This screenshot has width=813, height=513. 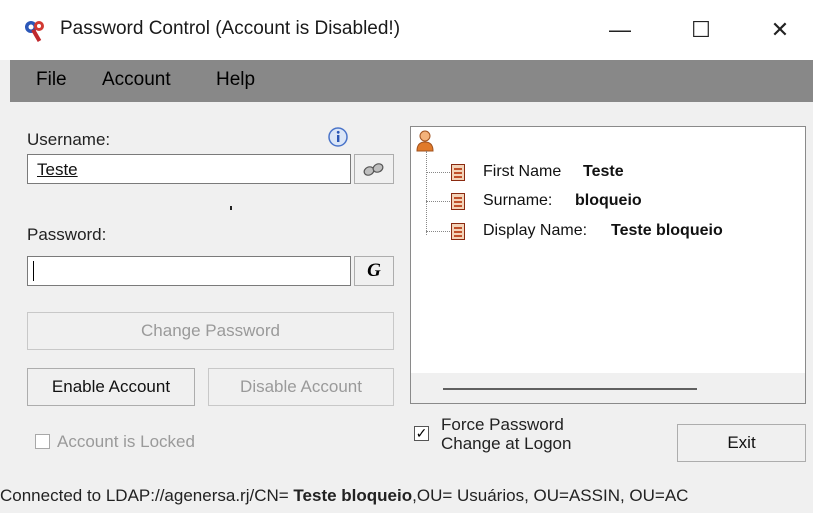 What do you see at coordinates (210, 331) in the screenshot?
I see `change-password-button: Change Password` at bounding box center [210, 331].